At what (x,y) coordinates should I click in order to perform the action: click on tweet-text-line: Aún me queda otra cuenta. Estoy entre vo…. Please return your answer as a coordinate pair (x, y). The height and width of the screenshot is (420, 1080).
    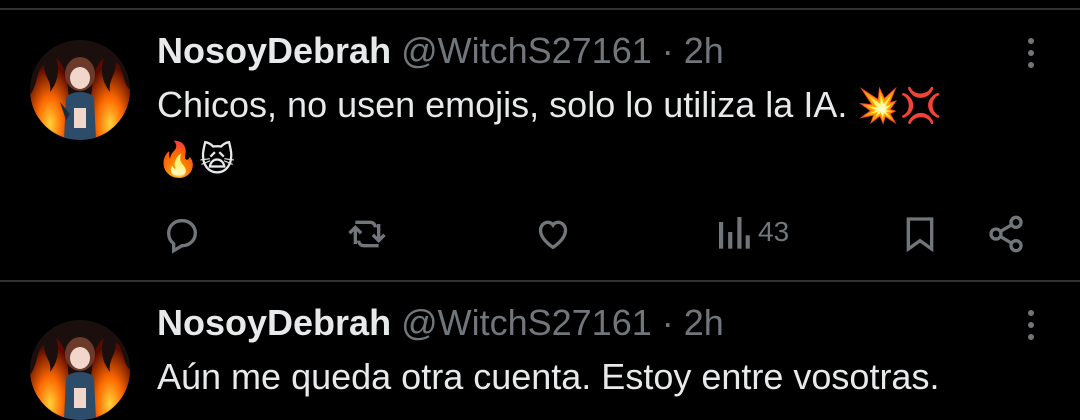
    Looking at the image, I should click on (548, 376).